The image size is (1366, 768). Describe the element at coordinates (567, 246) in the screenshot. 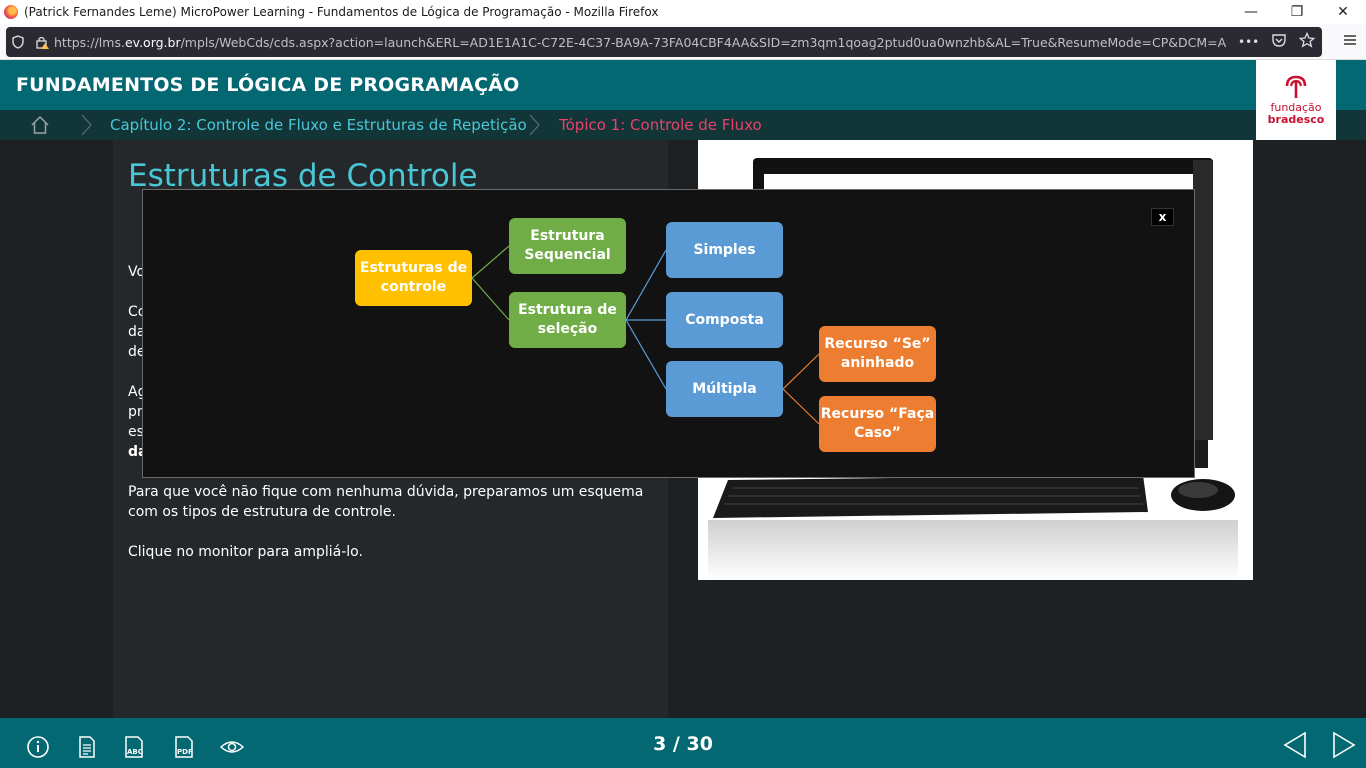

I see `node-estrutura-sequencial: Estrutura Sequencial` at that location.